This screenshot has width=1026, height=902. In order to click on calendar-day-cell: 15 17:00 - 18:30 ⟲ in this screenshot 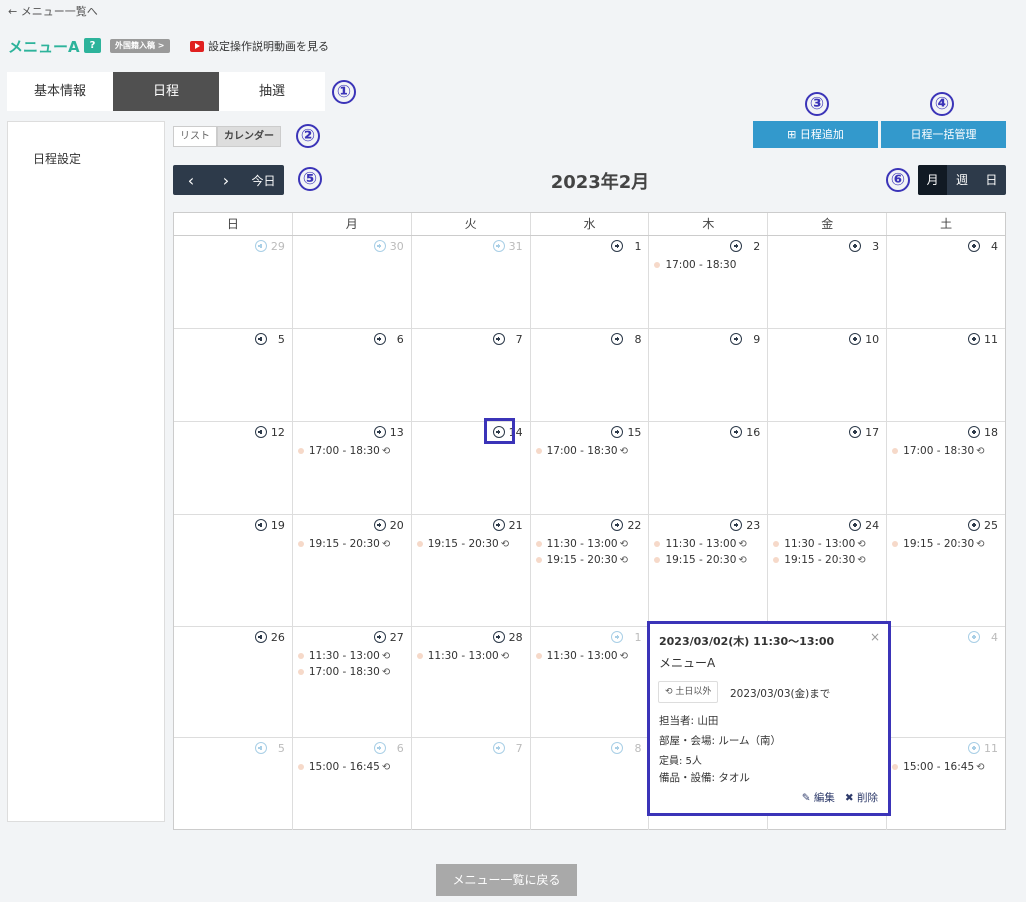, I will do `click(590, 468)`.